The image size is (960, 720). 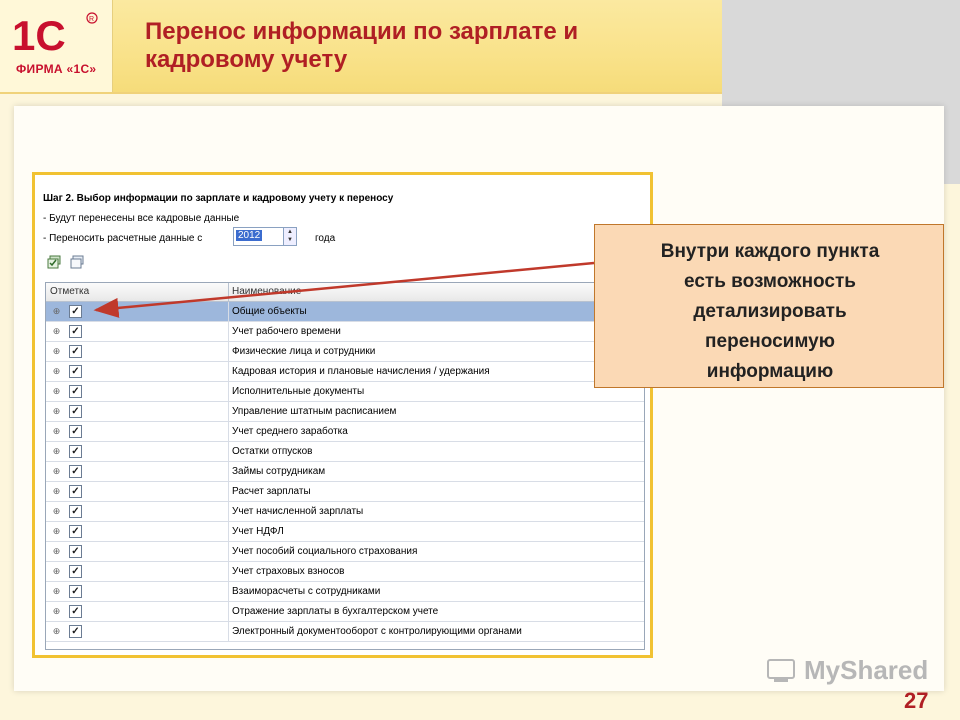 I want to click on callout-line: детализировать, so click(x=770, y=311).